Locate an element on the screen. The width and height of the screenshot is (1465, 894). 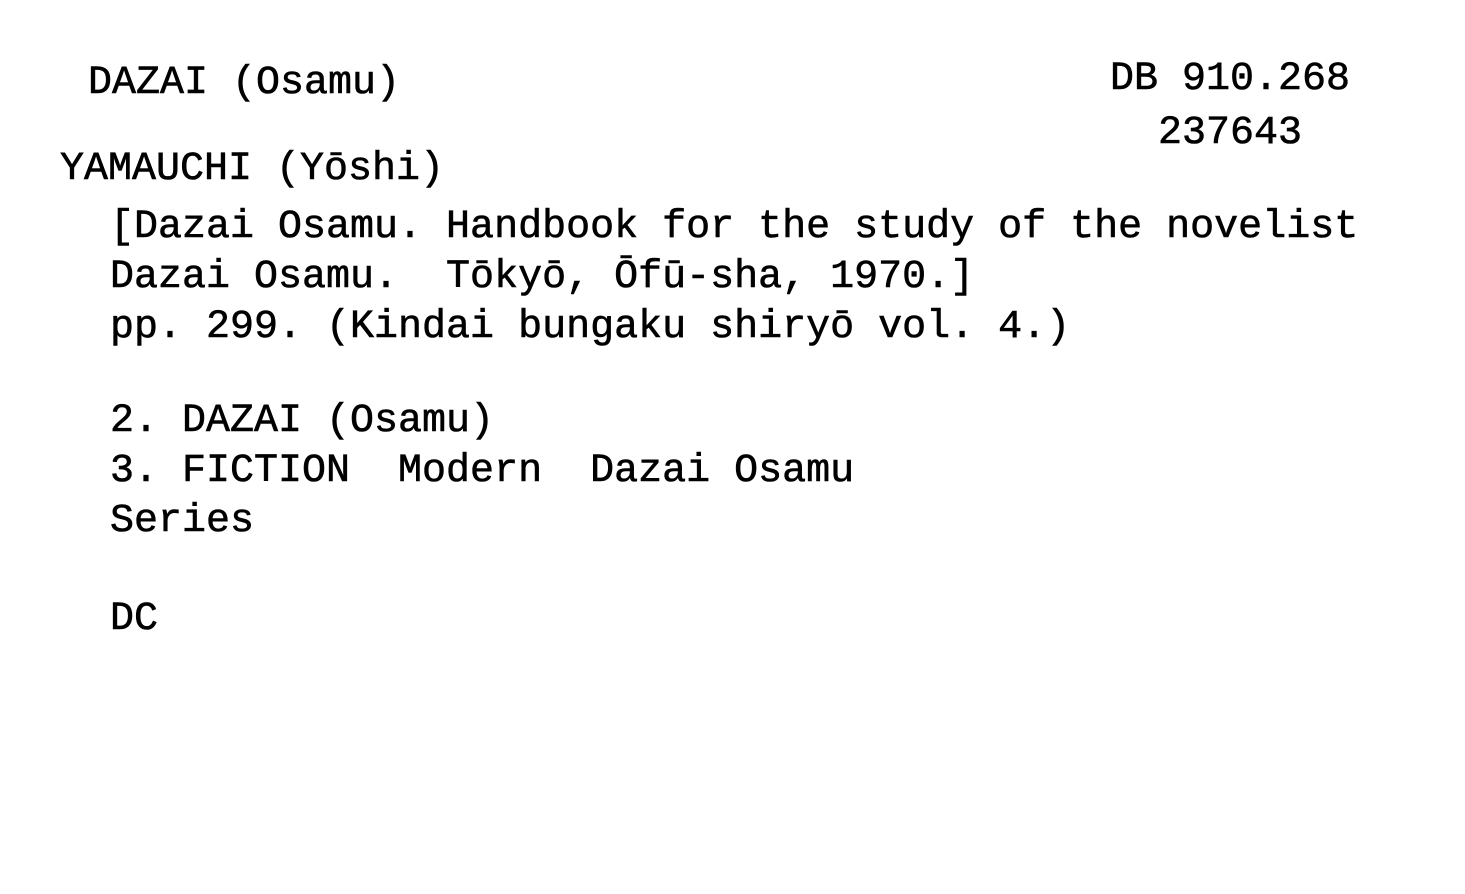
collation-line: pp. 299. (Kindai bungaku shiryō vol. 4.) is located at coordinates (590, 327).